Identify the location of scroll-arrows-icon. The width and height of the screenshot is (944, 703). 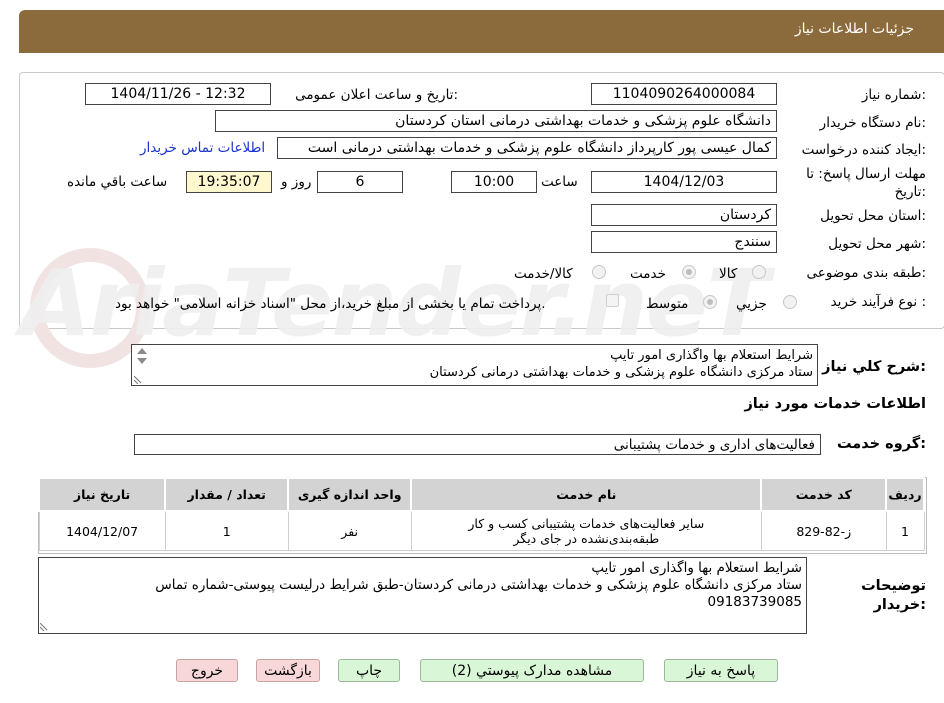
(142, 356).